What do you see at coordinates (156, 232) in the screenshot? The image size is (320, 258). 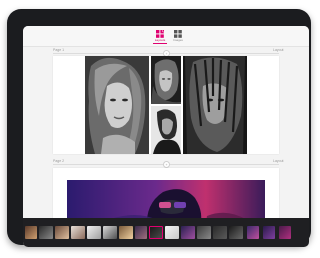 I see `filmstrip-thumbnail-selected` at bounding box center [156, 232].